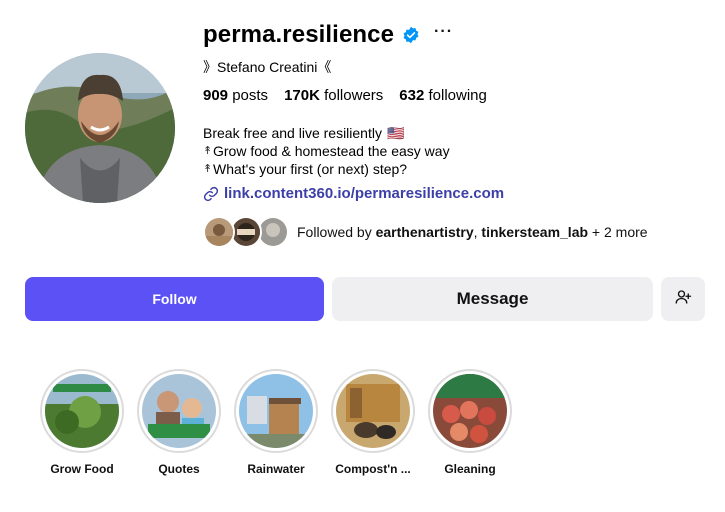  What do you see at coordinates (354, 95) in the screenshot?
I see `followers-label: followers` at bounding box center [354, 95].